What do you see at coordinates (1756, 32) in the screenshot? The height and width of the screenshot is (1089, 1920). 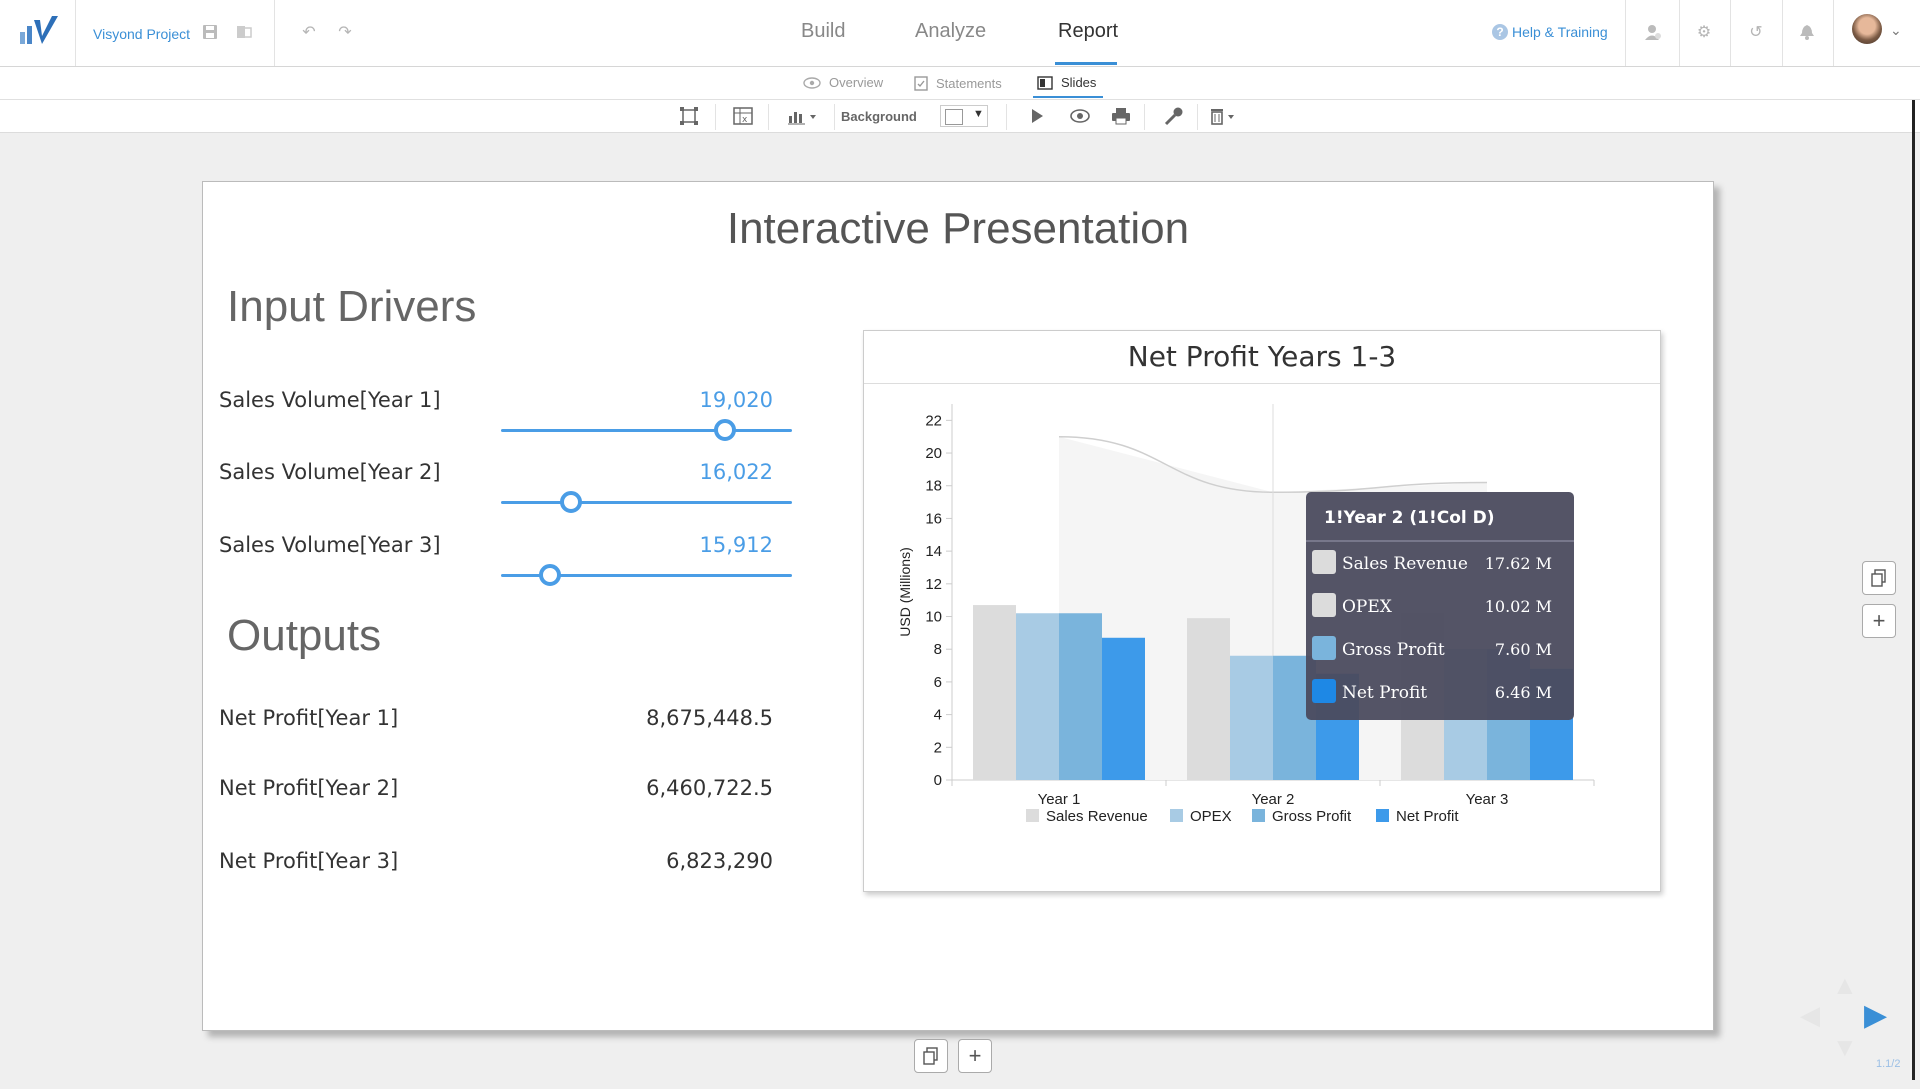 I see `history-icon: ↺` at bounding box center [1756, 32].